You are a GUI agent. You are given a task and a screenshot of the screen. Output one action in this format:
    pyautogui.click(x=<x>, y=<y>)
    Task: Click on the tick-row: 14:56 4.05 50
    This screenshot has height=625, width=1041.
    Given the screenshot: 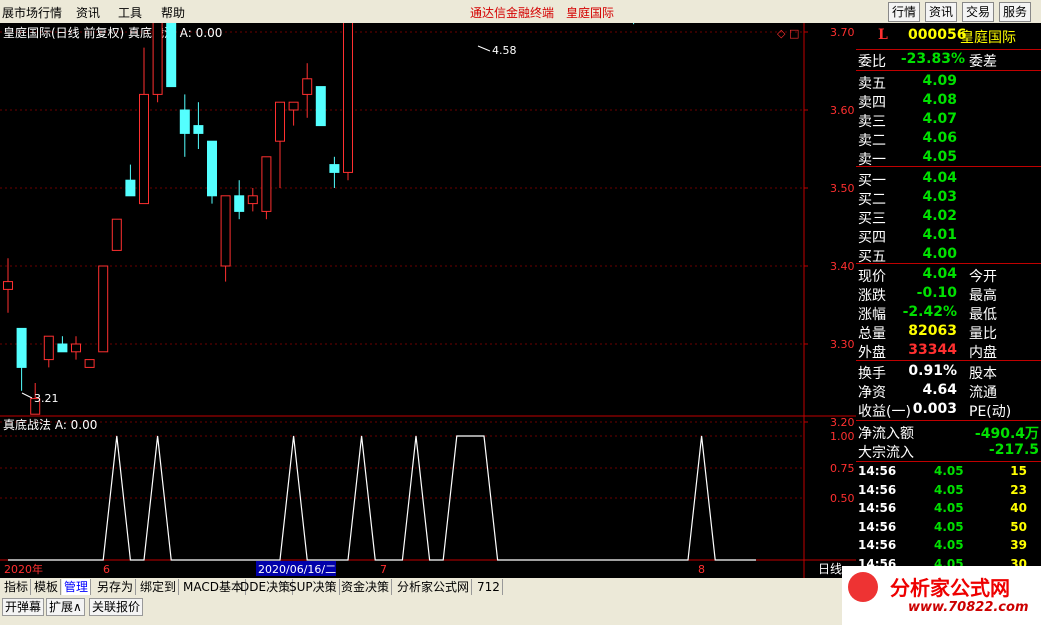 What is the action you would take?
    pyautogui.click(x=948, y=529)
    